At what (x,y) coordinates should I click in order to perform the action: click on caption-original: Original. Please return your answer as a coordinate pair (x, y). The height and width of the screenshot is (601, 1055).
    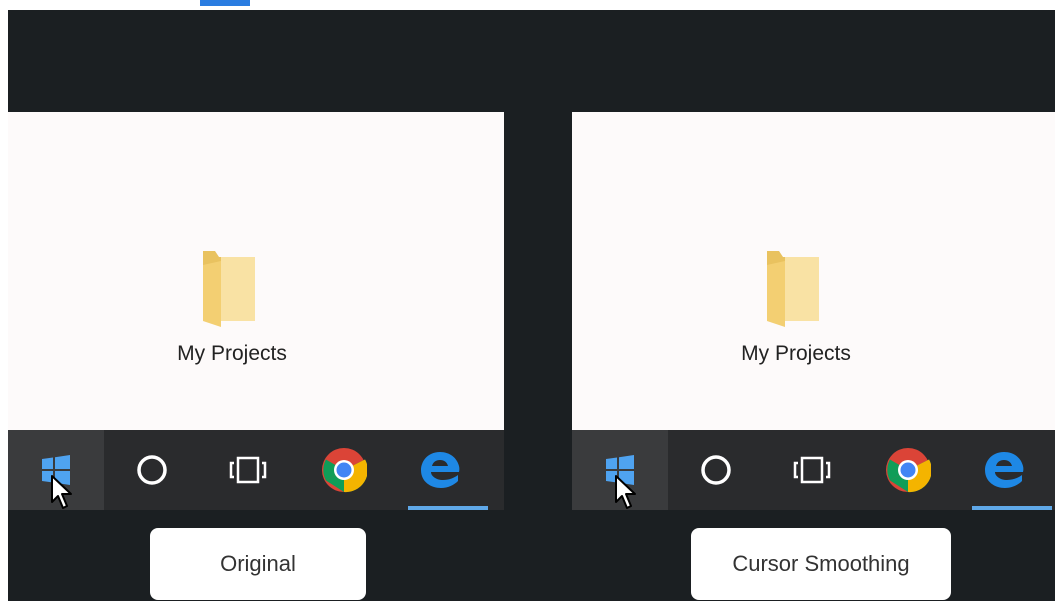
    Looking at the image, I should click on (258, 564).